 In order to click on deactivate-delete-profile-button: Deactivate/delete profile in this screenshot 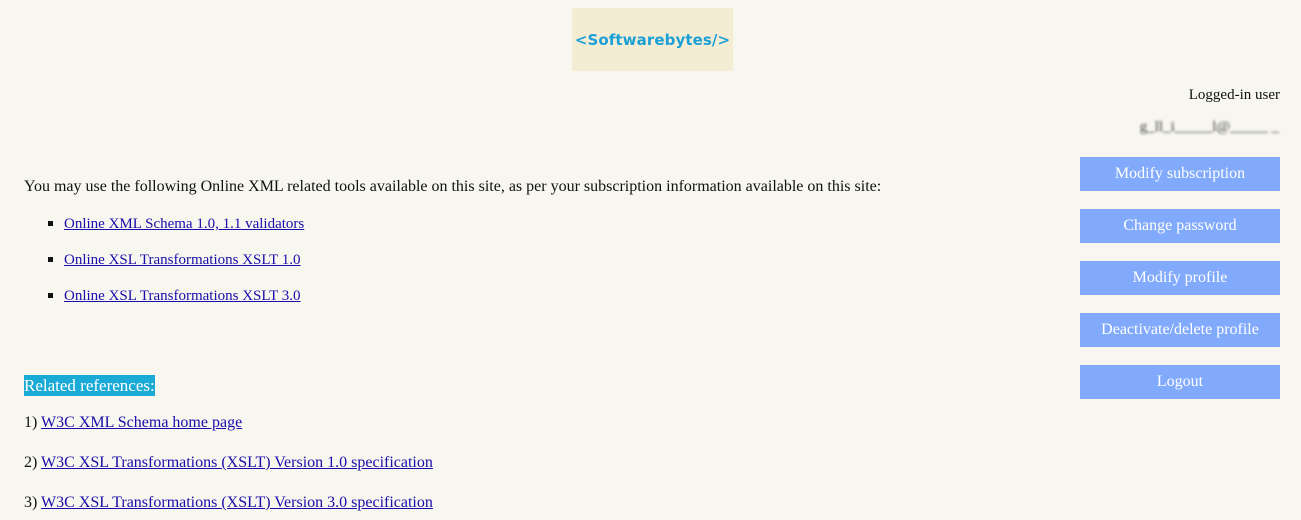, I will do `click(1180, 330)`.